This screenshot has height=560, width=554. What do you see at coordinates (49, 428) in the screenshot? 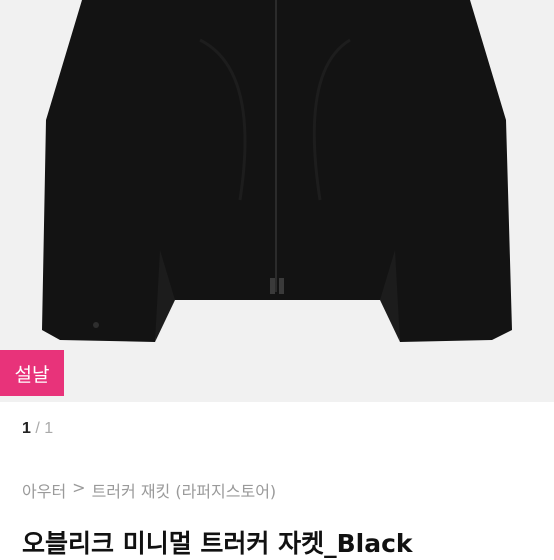
I see `pager-total: 1` at bounding box center [49, 428].